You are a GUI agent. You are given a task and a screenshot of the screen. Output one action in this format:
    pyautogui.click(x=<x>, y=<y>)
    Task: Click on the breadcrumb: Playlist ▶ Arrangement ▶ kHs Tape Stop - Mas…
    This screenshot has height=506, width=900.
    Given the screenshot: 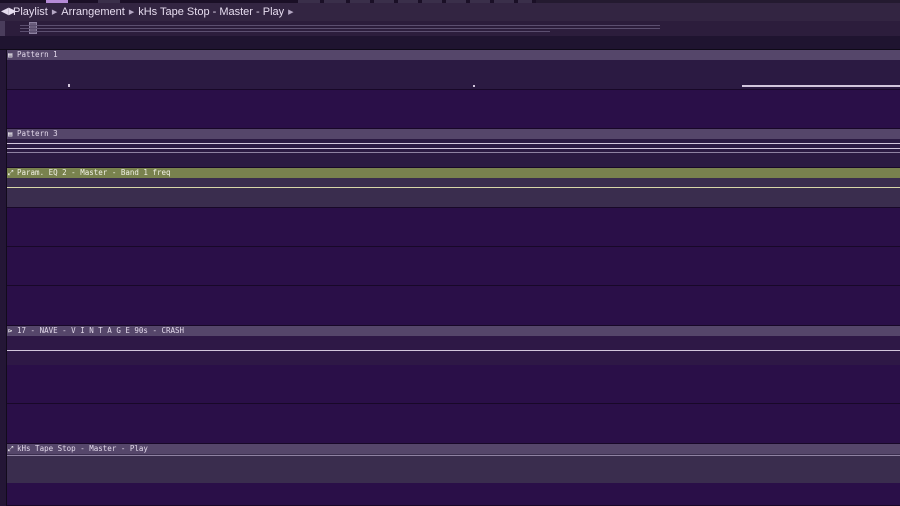 What is the action you would take?
    pyautogui.click(x=155, y=12)
    